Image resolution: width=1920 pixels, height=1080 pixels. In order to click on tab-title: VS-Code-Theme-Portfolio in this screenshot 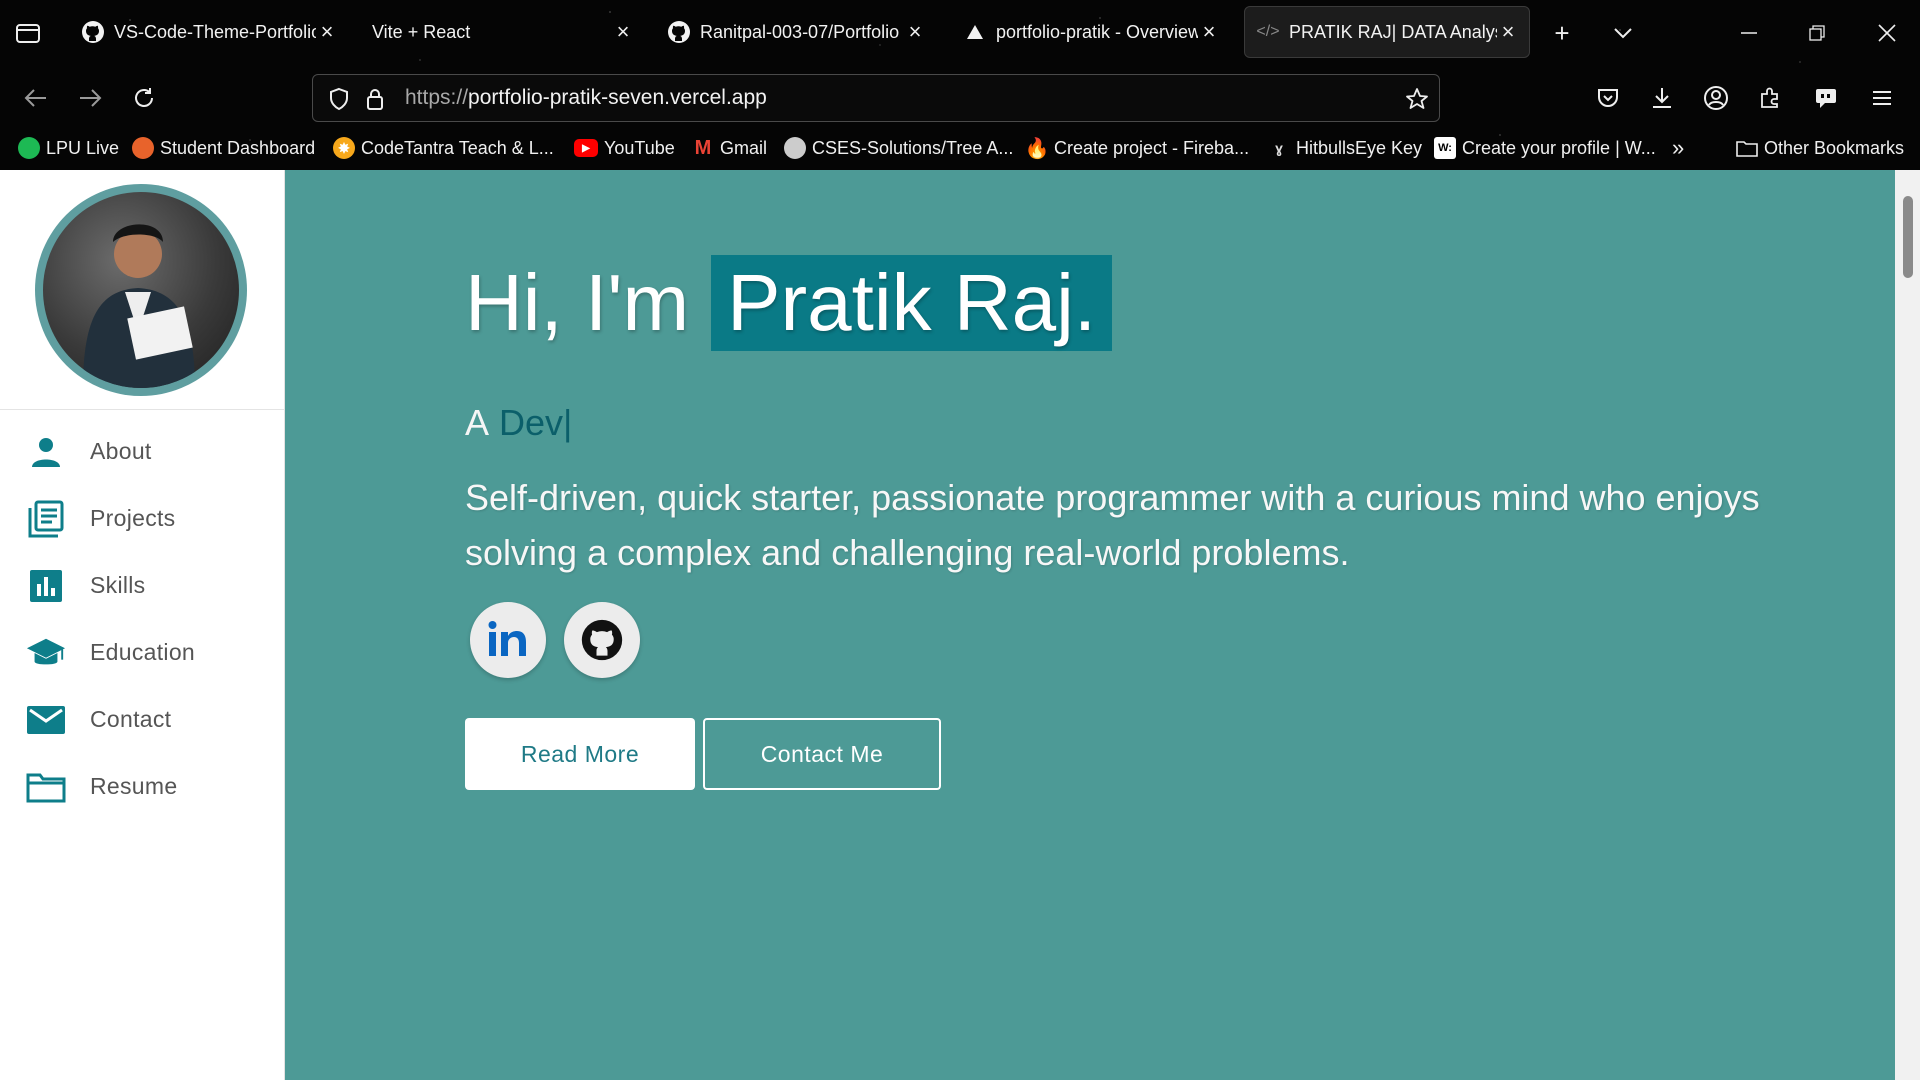, I will do `click(215, 31)`.